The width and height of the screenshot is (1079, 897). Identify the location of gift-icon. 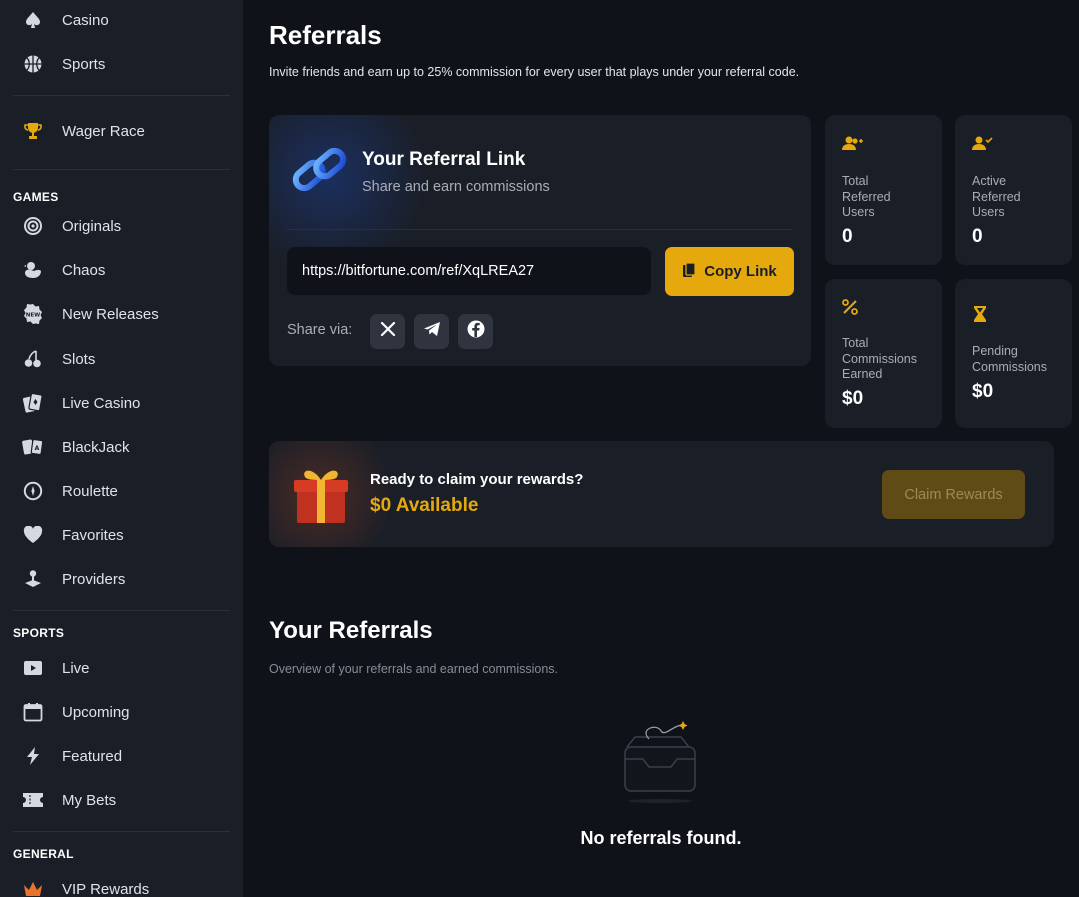
(321, 496).